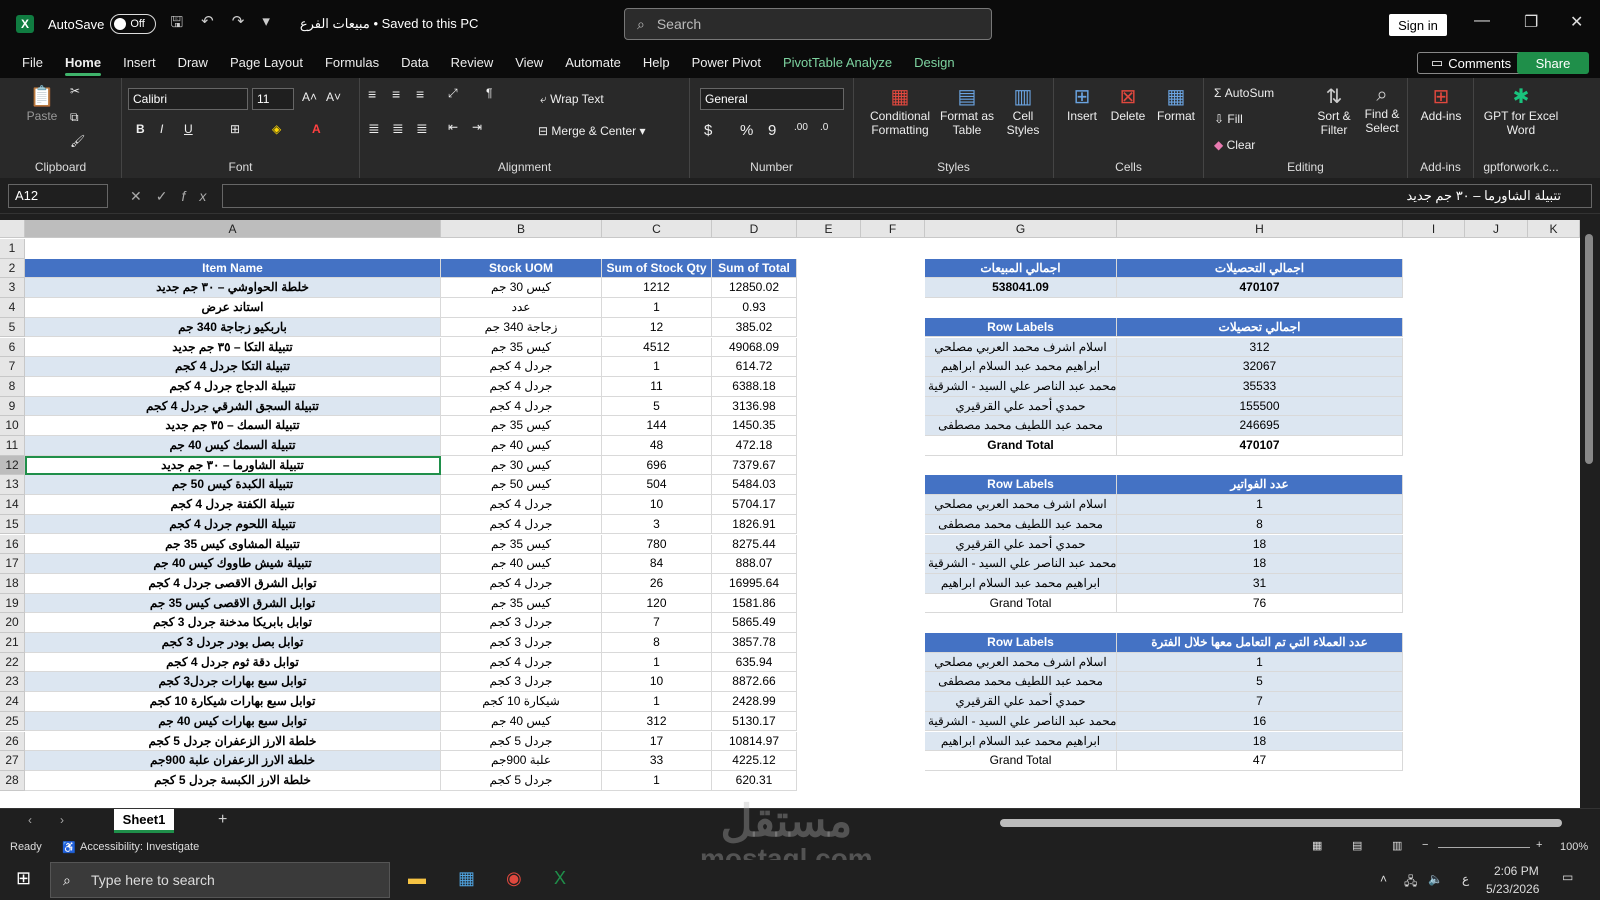 The height and width of the screenshot is (900, 1600). I want to click on row-header: 14, so click(12, 505).